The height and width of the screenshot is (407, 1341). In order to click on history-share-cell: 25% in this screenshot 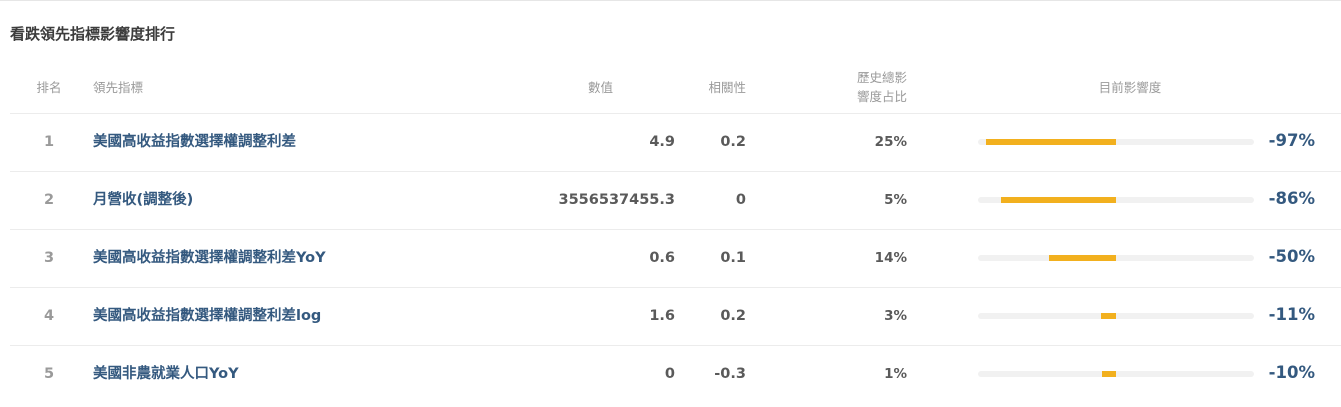, I will do `click(890, 142)`.